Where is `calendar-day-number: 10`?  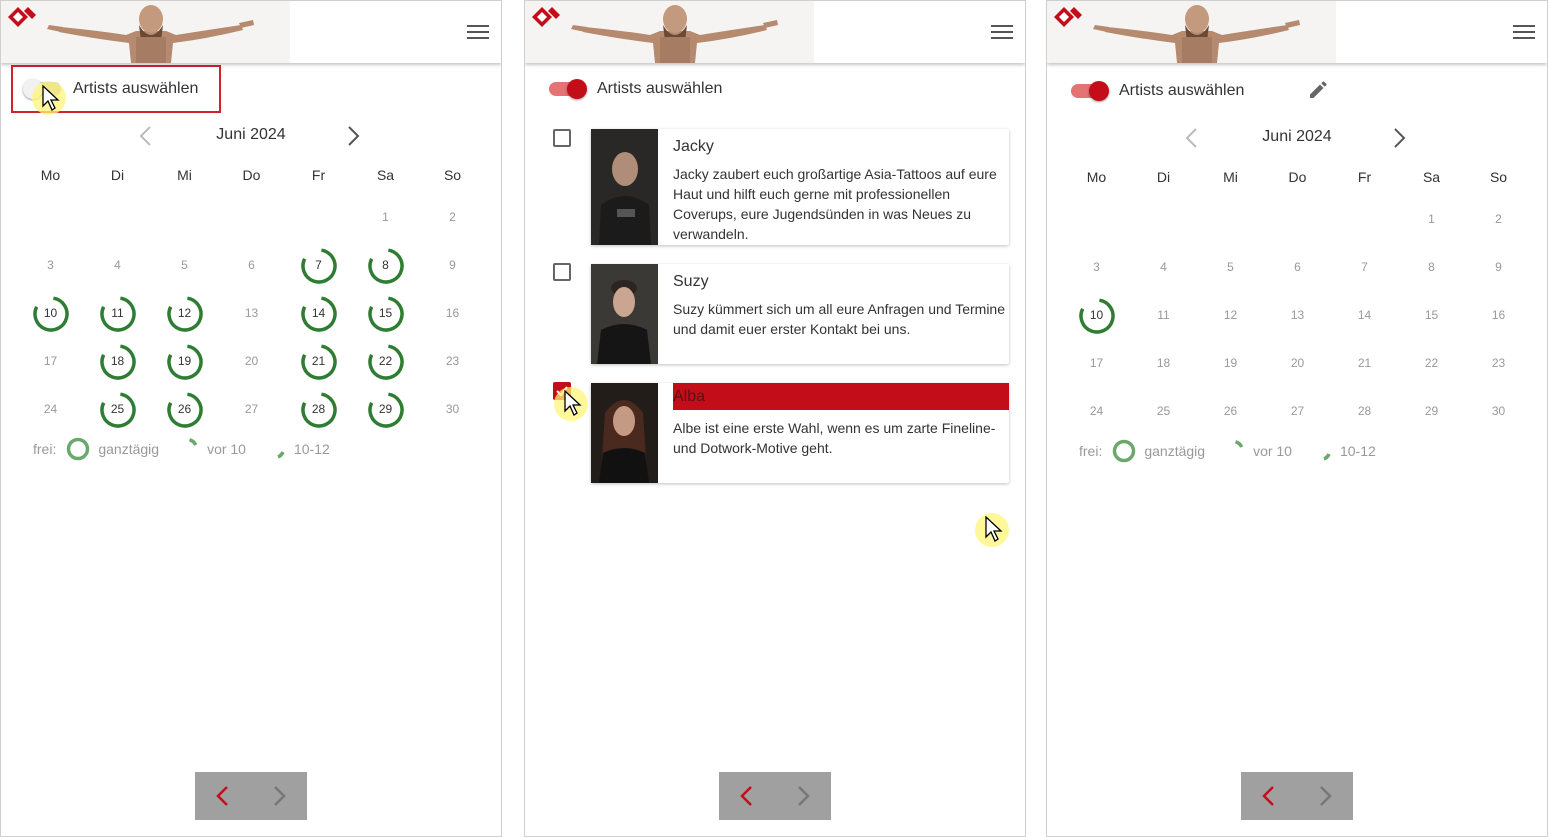 calendar-day-number: 10 is located at coordinates (1096, 315).